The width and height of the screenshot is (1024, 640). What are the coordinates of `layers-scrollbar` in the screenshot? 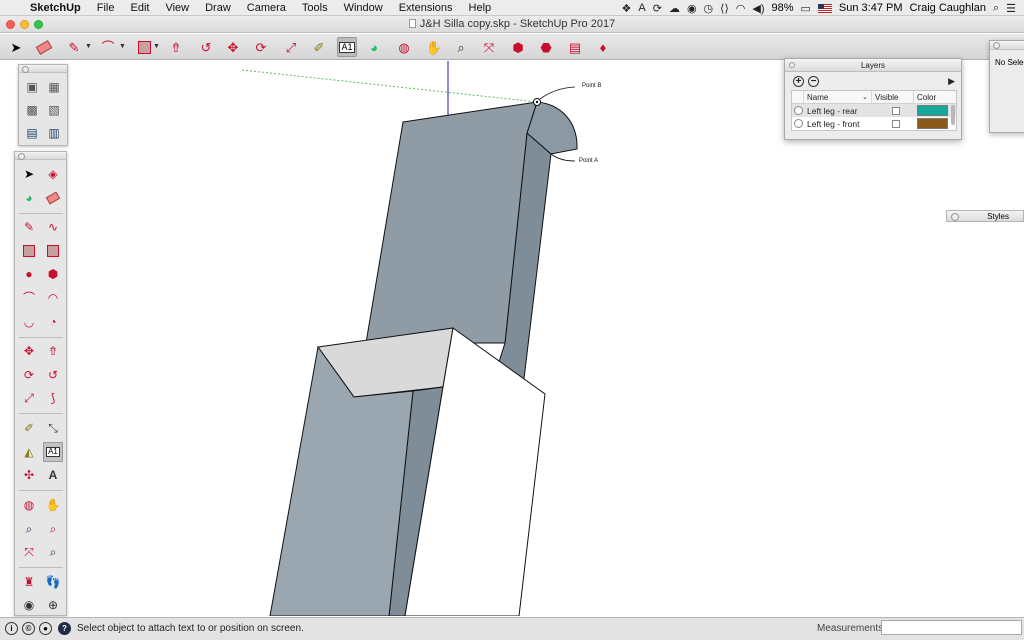 It's located at (953, 115).